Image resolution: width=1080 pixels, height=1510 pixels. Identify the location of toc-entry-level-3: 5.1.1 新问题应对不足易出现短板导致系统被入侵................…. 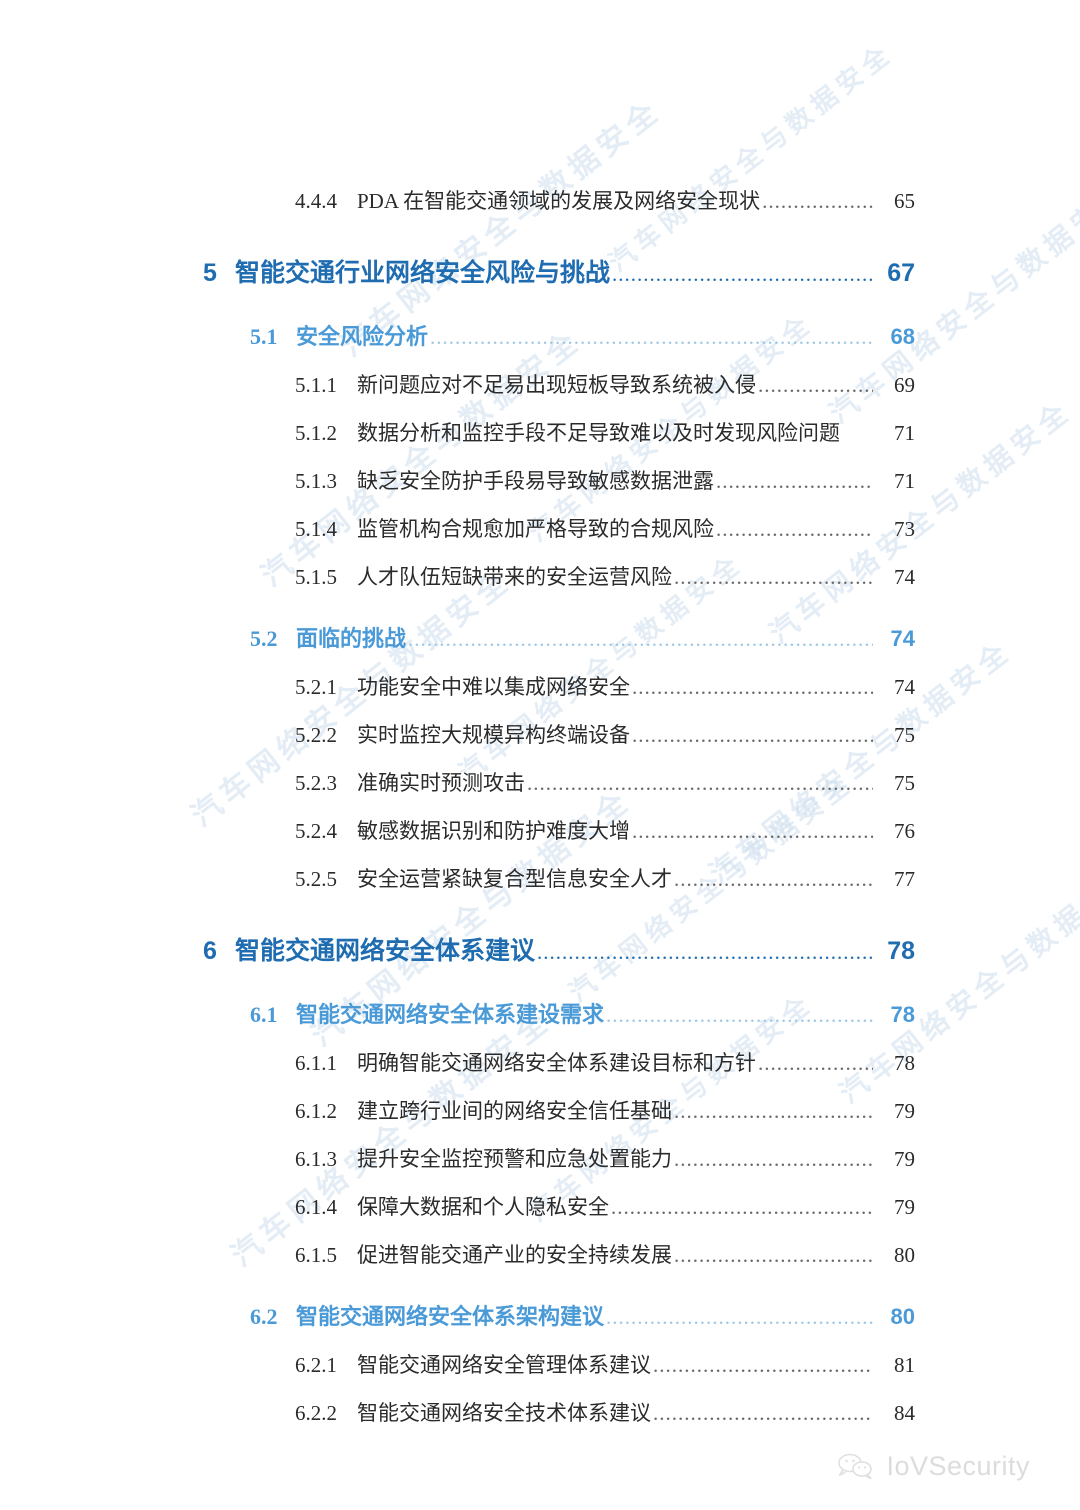
(540, 384).